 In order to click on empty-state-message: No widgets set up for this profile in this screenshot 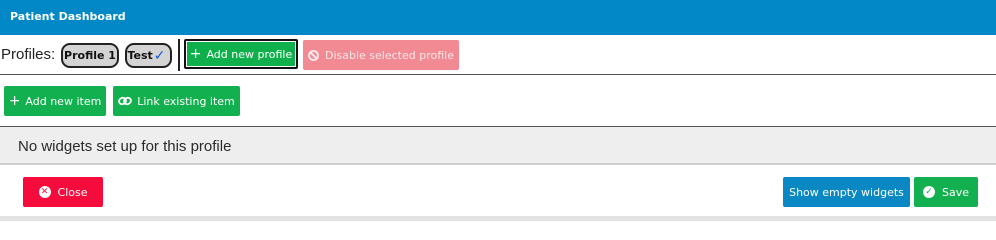, I will do `click(125, 146)`.